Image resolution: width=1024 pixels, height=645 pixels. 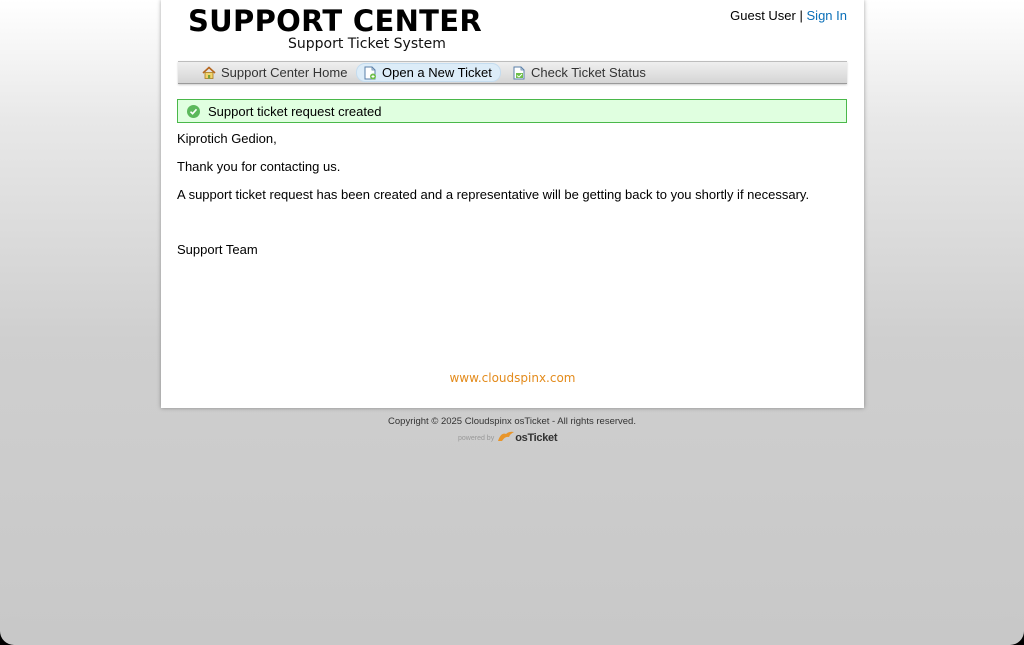 I want to click on nav-label: Check Ticket Status, so click(x=588, y=72).